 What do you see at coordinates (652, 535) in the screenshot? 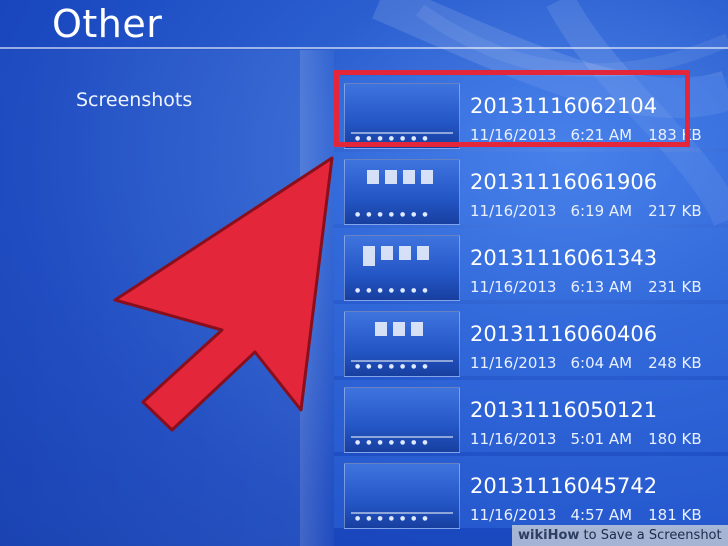
I see `watermark-text: to Save a Screenshot` at bounding box center [652, 535].